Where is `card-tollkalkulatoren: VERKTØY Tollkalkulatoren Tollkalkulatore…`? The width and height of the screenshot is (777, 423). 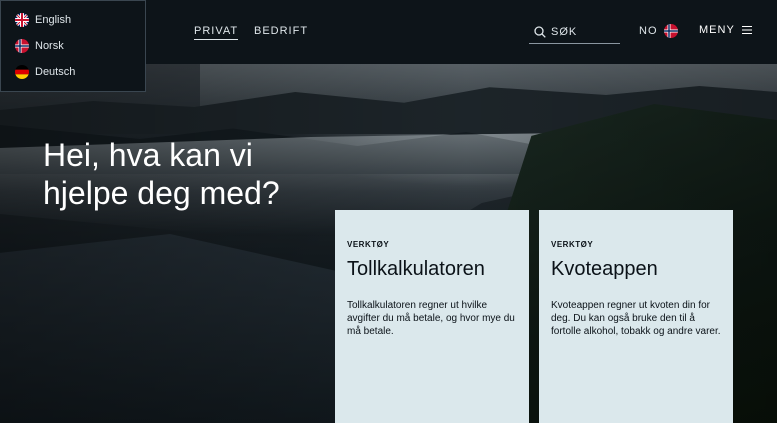 card-tollkalkulatoren: VERKTØY Tollkalkulatoren Tollkalkulatore… is located at coordinates (432, 316).